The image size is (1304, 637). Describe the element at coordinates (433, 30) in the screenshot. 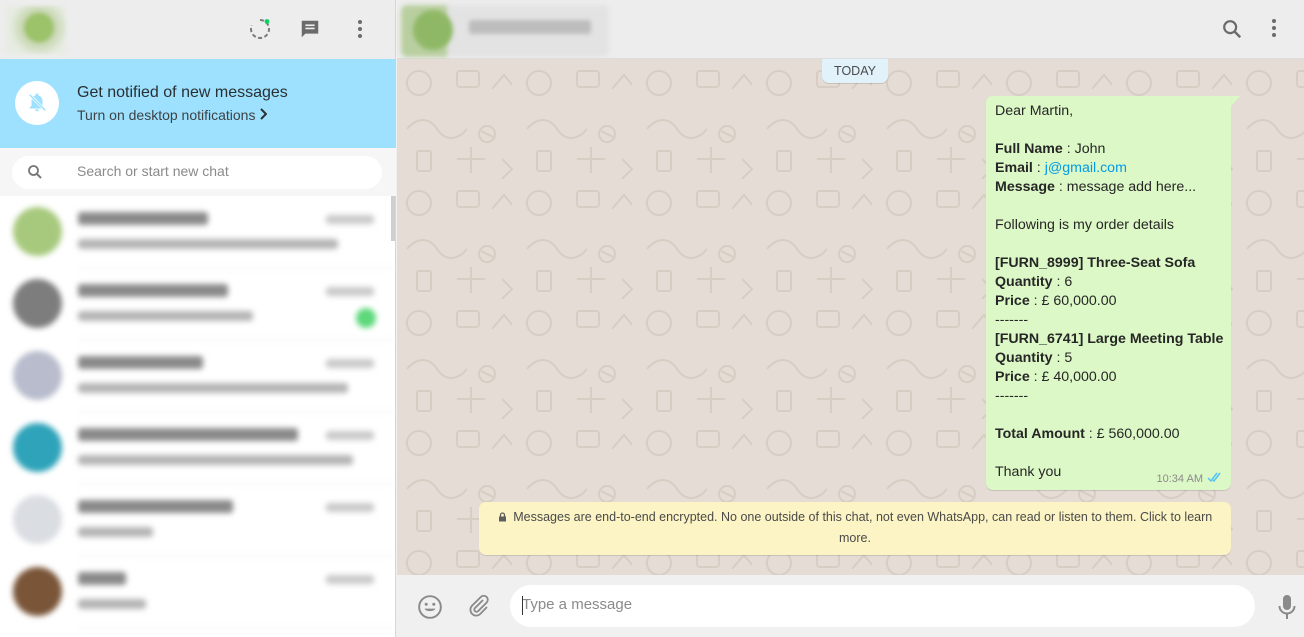

I see `contact-avatar` at that location.